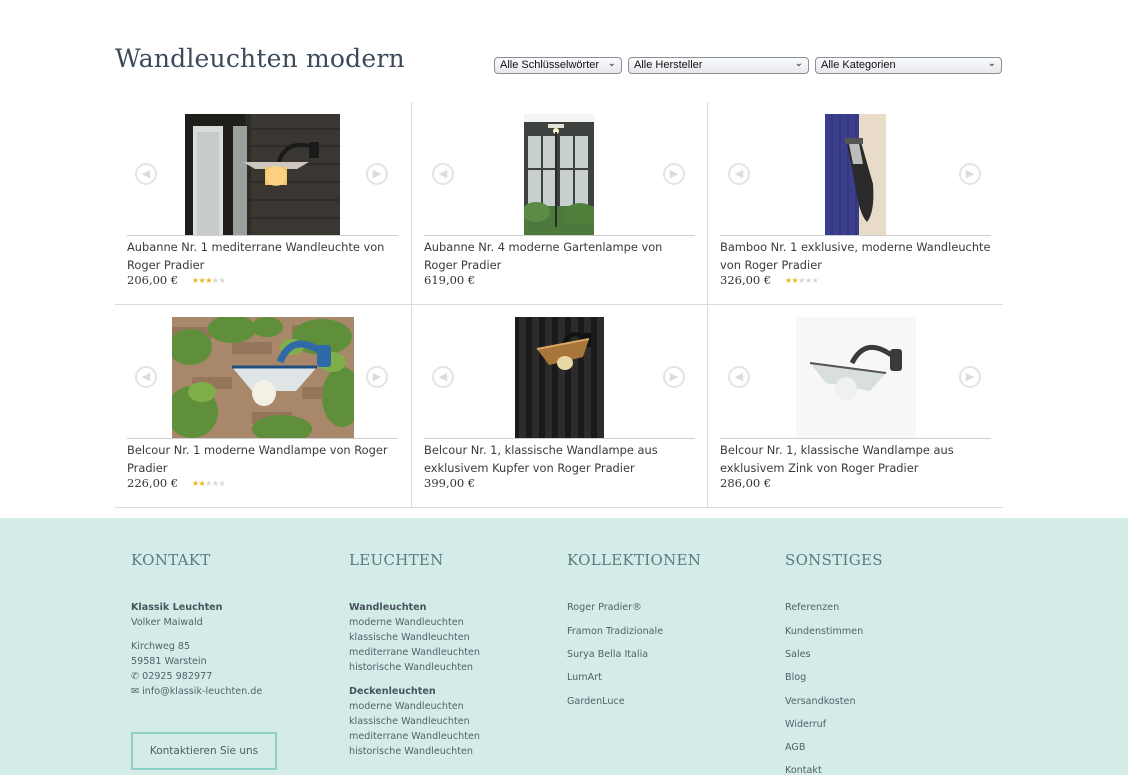  Describe the element at coordinates (177, 676) in the screenshot. I see `phone-number: 02925 982977` at that location.